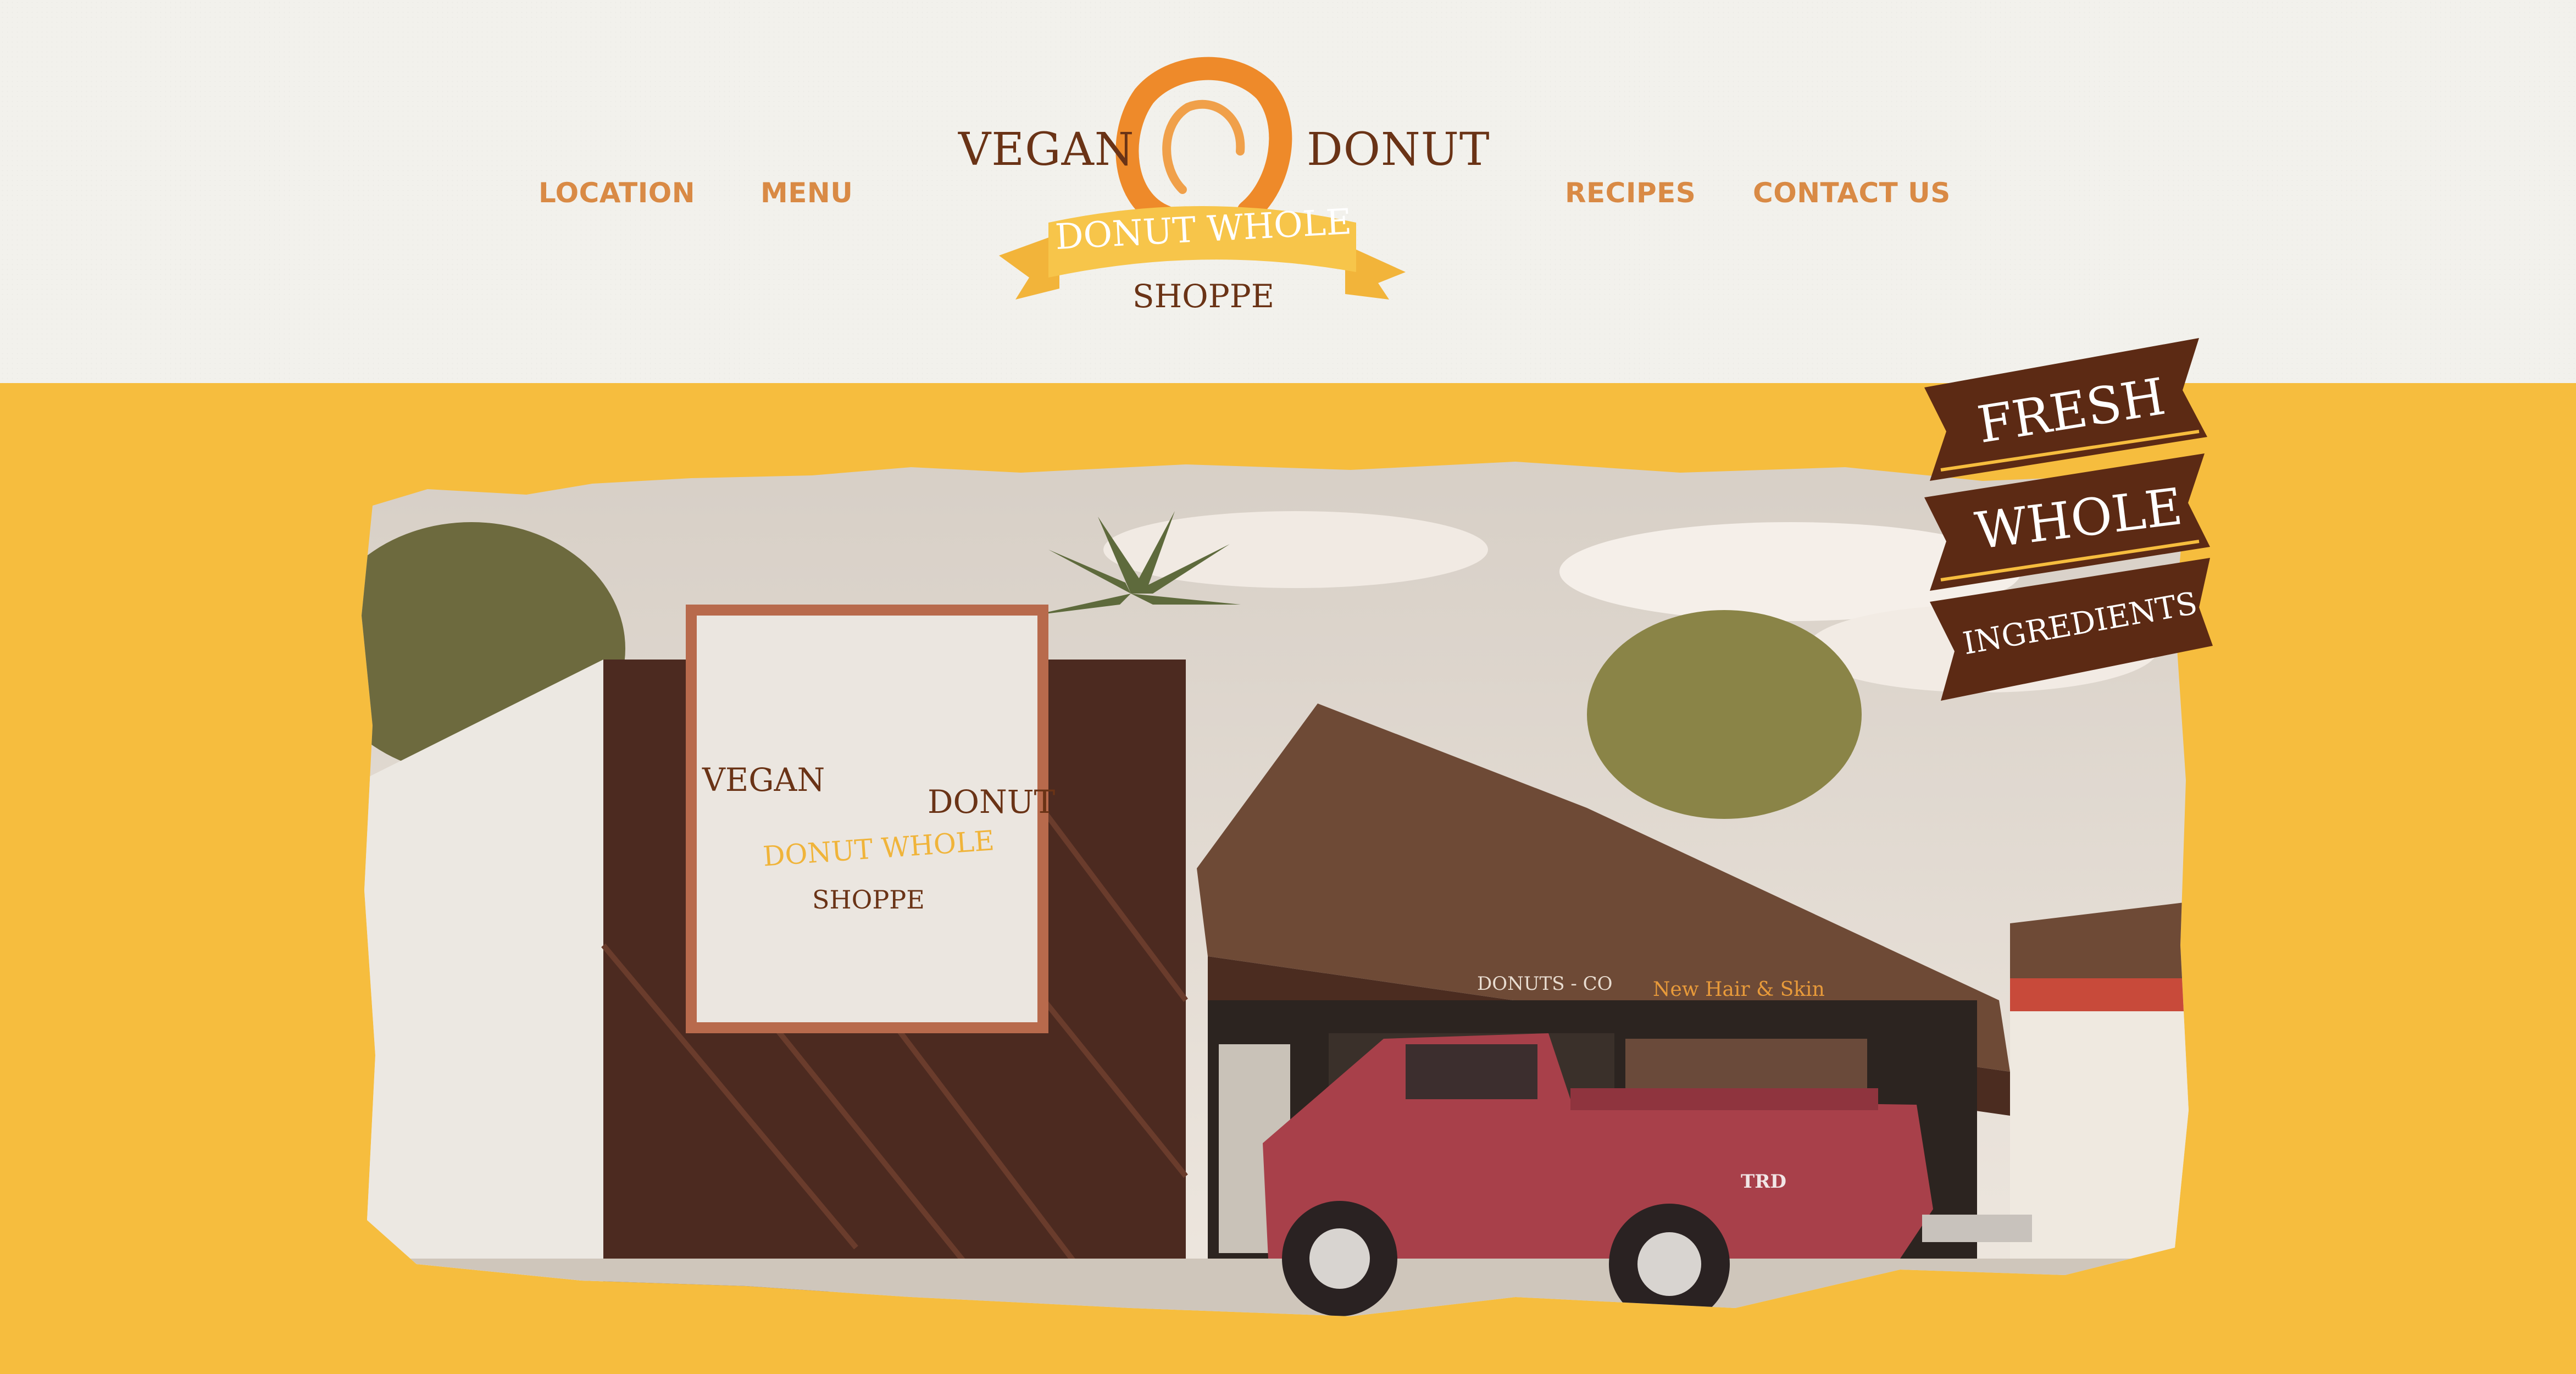 The width and height of the screenshot is (2576, 1374). What do you see at coordinates (1764, 1182) in the screenshot?
I see `truck-badge: TRD` at bounding box center [1764, 1182].